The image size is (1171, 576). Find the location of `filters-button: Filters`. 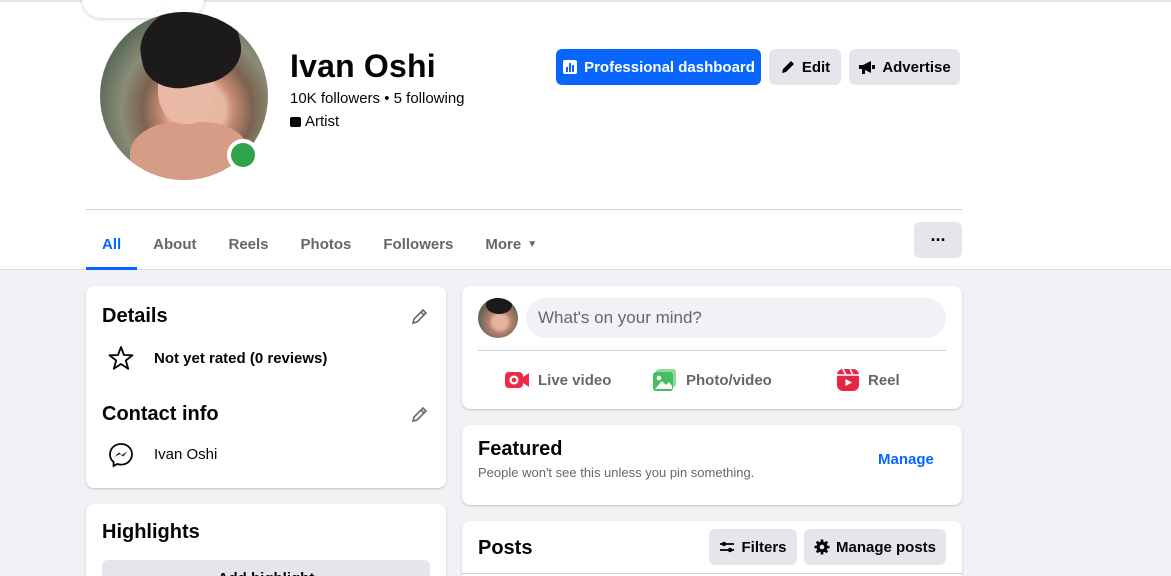

filters-button: Filters is located at coordinates (753, 547).